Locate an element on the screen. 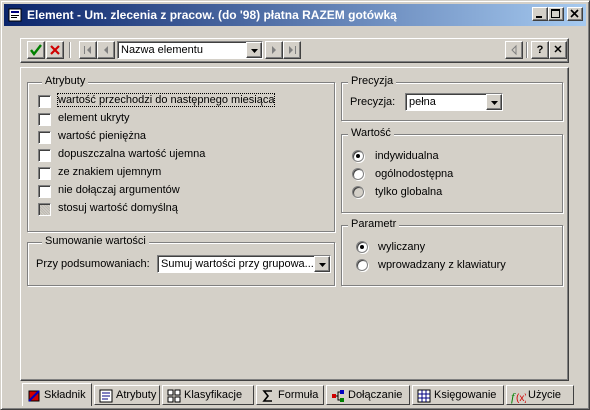 The image size is (590, 410). last-record-button is located at coordinates (292, 50).